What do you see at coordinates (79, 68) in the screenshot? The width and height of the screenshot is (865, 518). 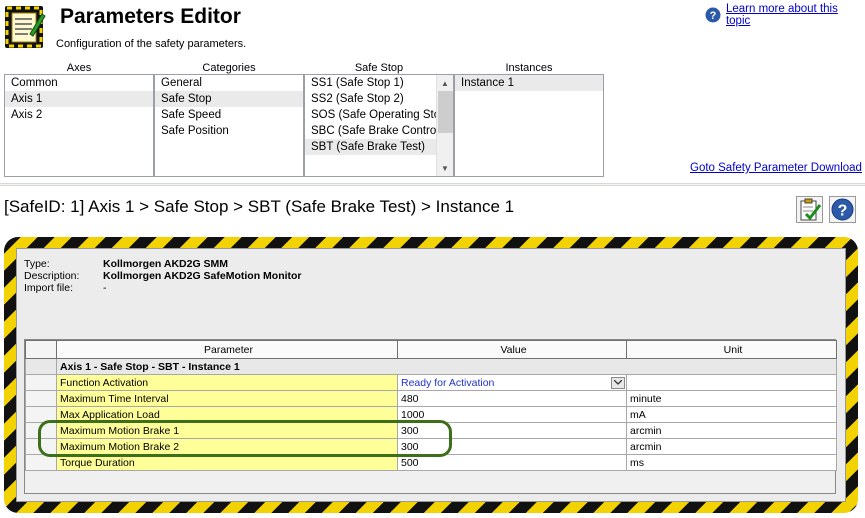 I see `axes-header: Axes` at bounding box center [79, 68].